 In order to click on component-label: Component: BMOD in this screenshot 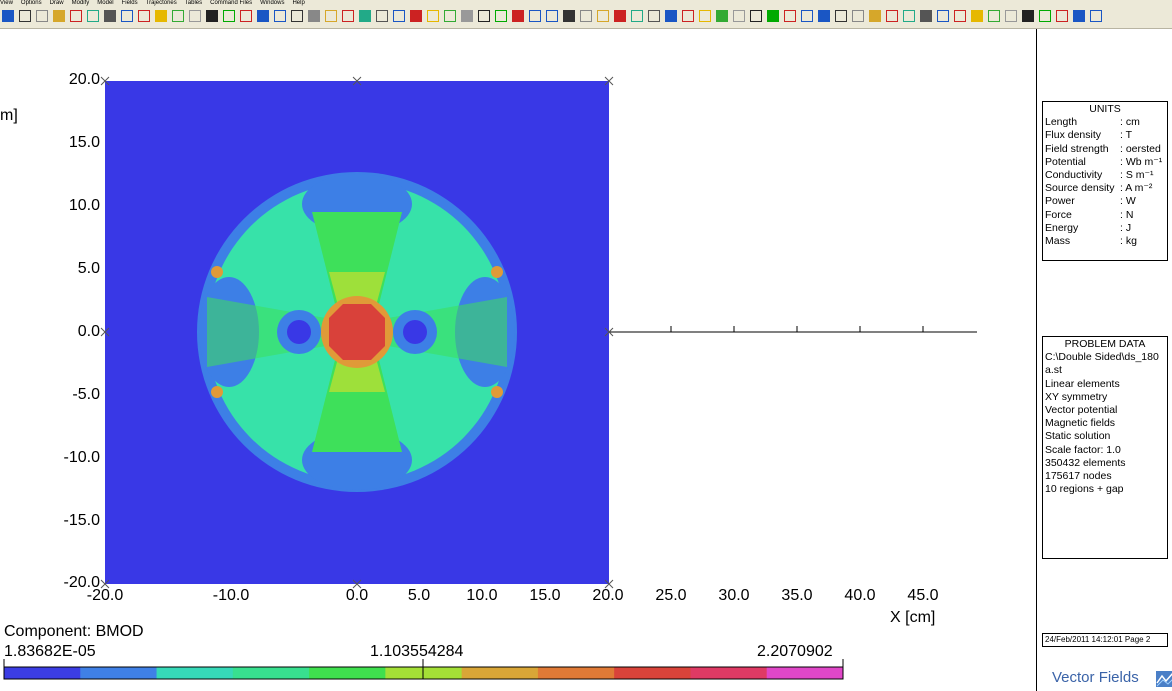, I will do `click(74, 631)`.